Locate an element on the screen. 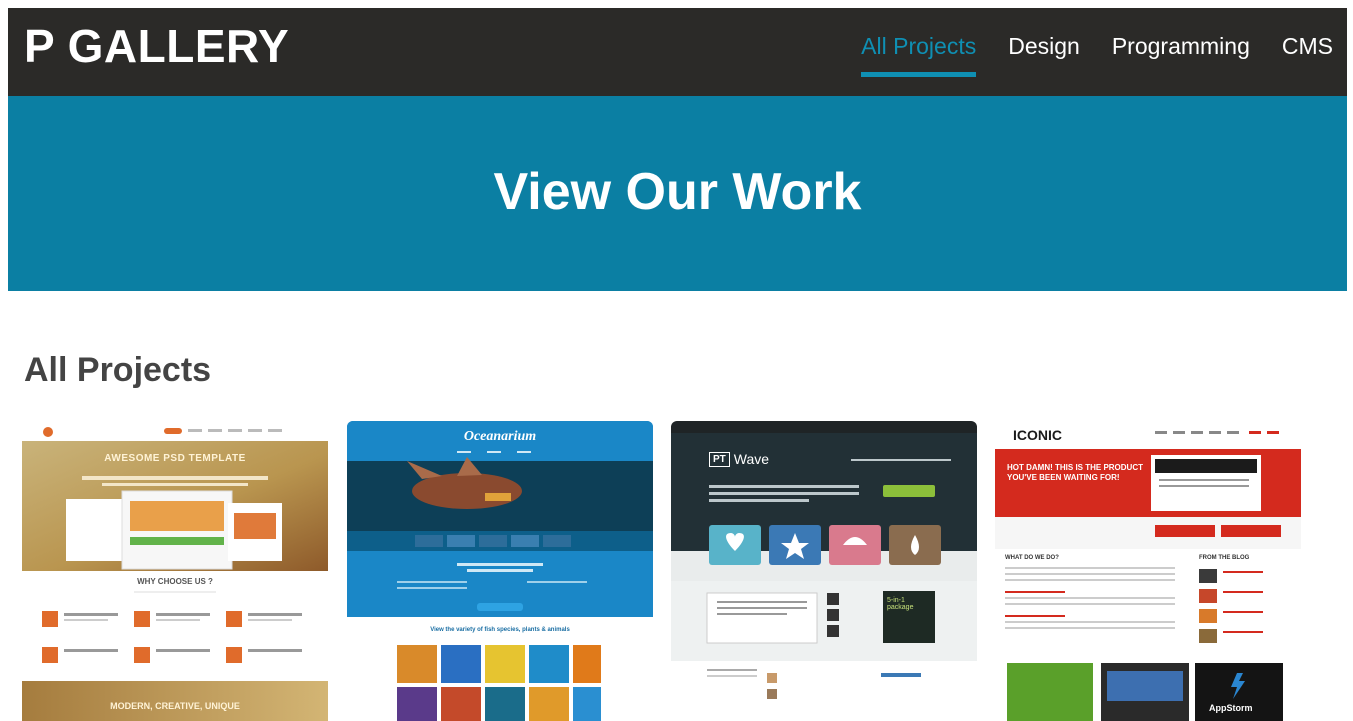 This screenshot has width=1353, height=721. iconic-blog-heading: FROM THE BLOG is located at coordinates (1224, 558).